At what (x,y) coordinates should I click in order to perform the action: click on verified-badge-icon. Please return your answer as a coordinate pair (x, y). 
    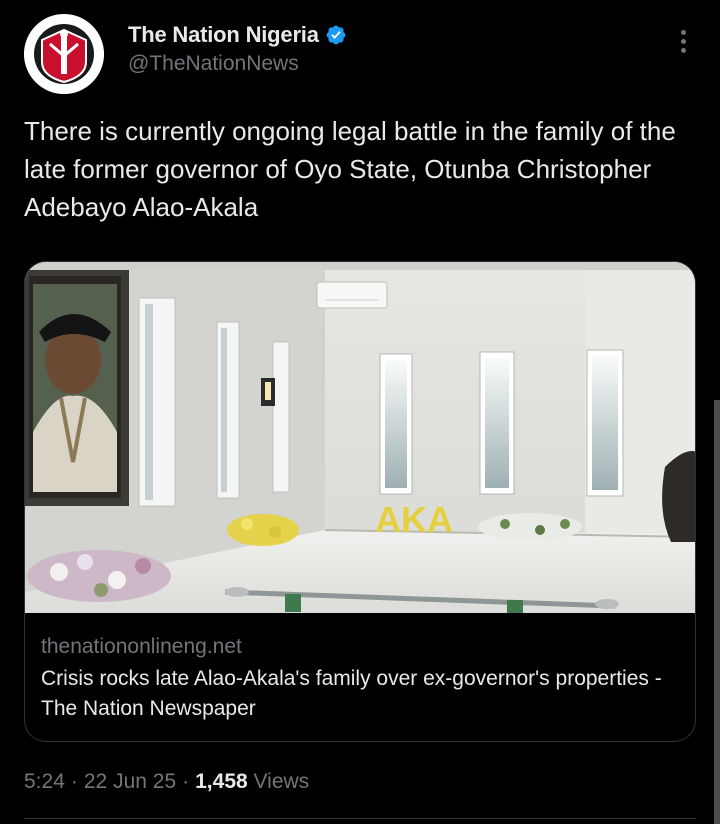
    Looking at the image, I should click on (336, 35).